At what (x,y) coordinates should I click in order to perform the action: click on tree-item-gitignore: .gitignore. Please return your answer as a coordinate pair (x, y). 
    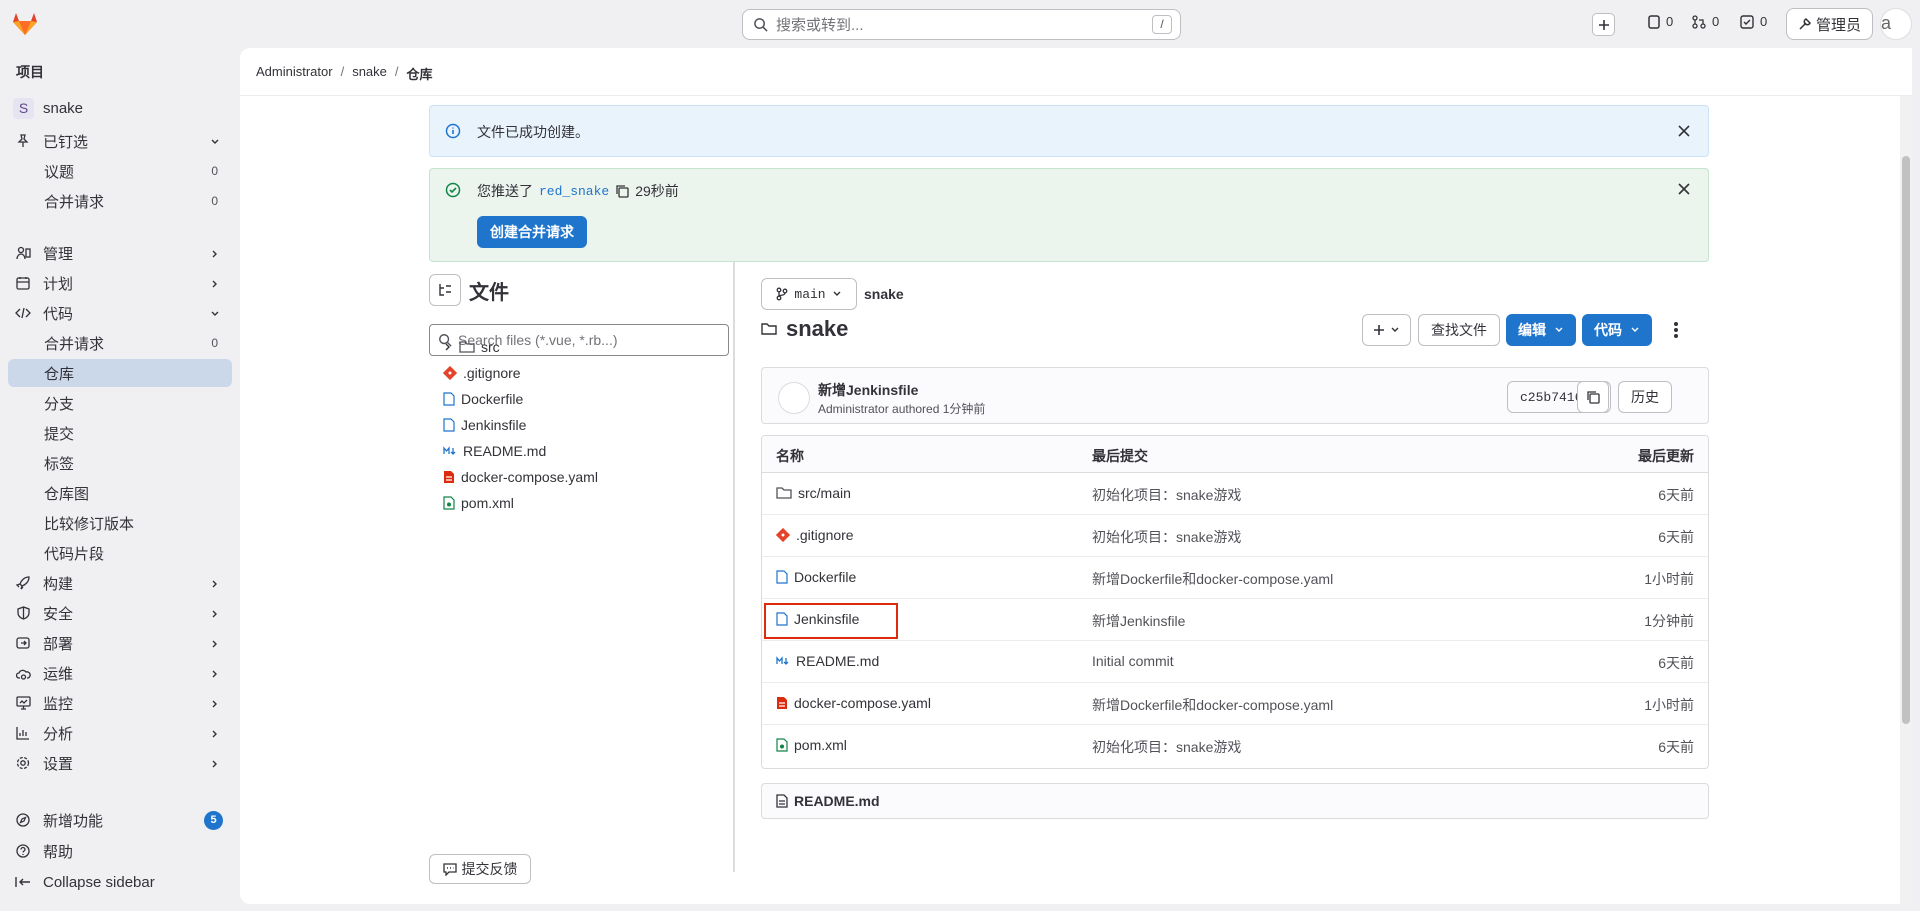
    Looking at the image, I should click on (482, 373).